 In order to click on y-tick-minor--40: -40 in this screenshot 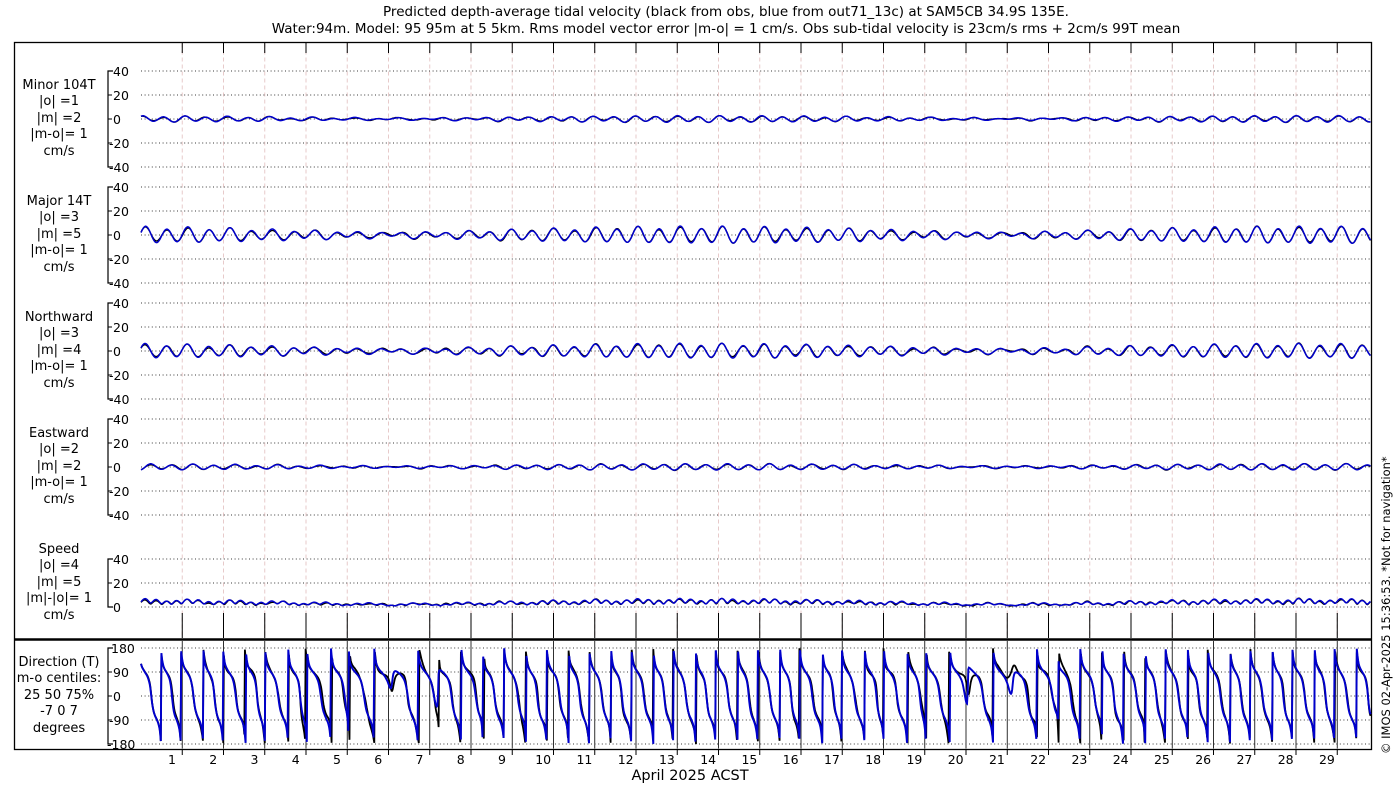, I will do `click(119, 167)`.